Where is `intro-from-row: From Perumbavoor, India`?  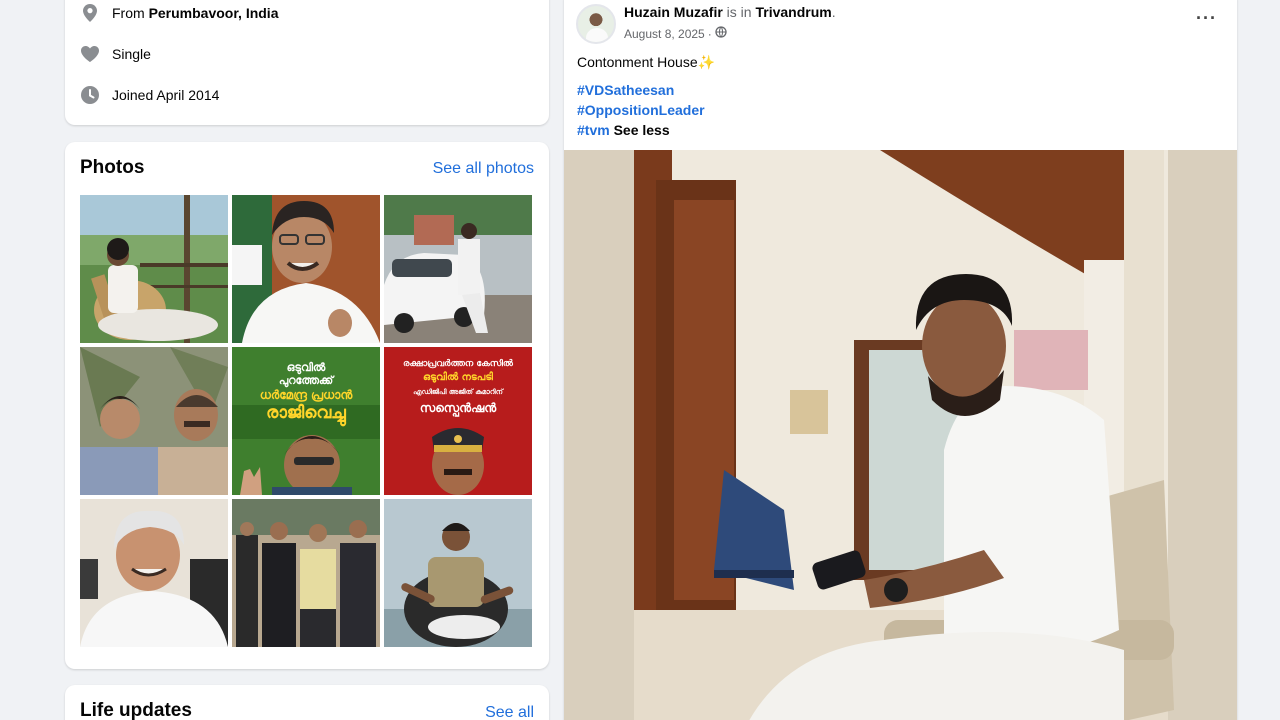 intro-from-row: From Perumbavoor, India is located at coordinates (179, 13).